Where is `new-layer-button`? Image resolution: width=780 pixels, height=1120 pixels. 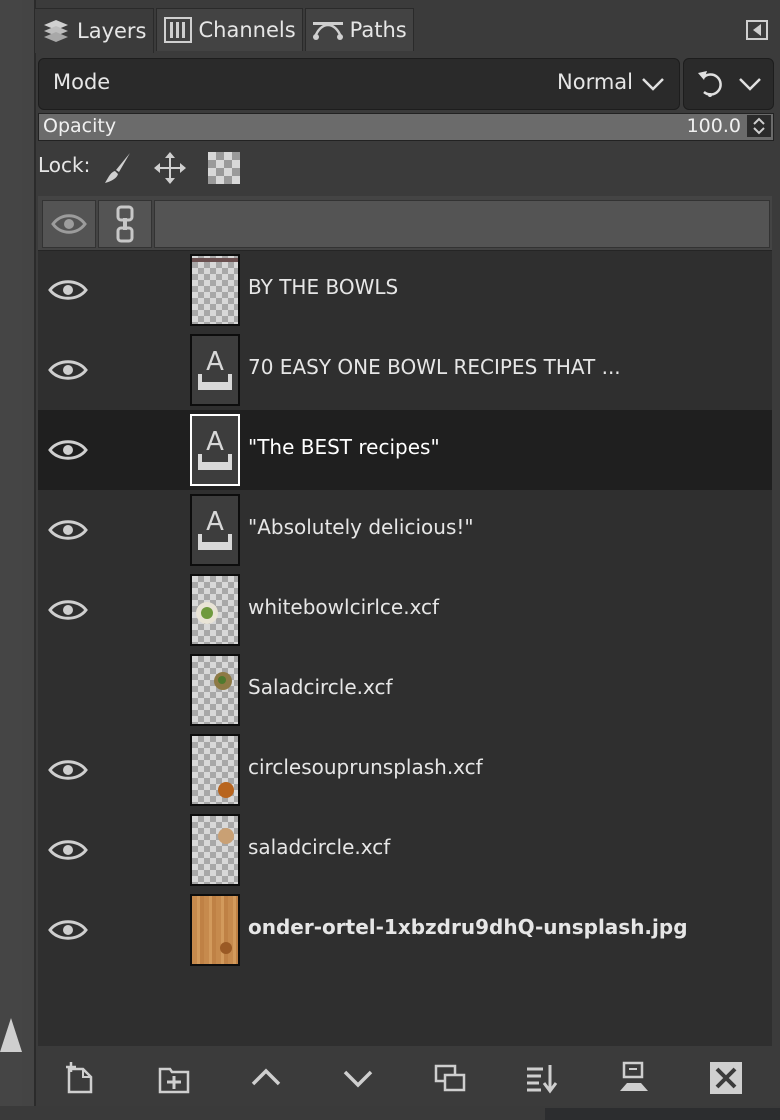 new-layer-button is located at coordinates (80, 1078).